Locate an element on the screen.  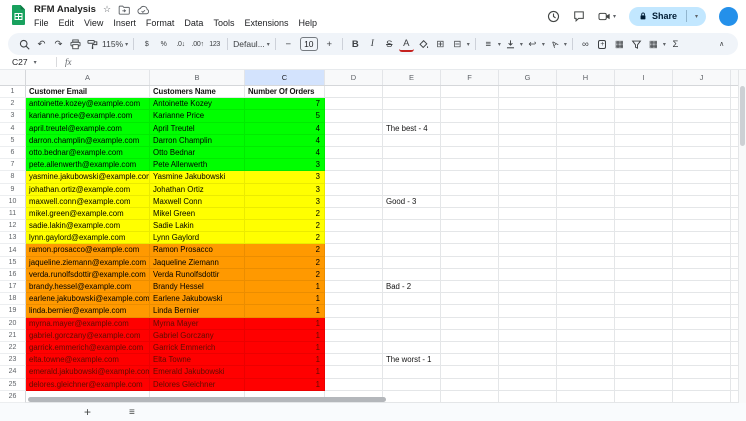
cell-G3 is located at coordinates (528, 116).